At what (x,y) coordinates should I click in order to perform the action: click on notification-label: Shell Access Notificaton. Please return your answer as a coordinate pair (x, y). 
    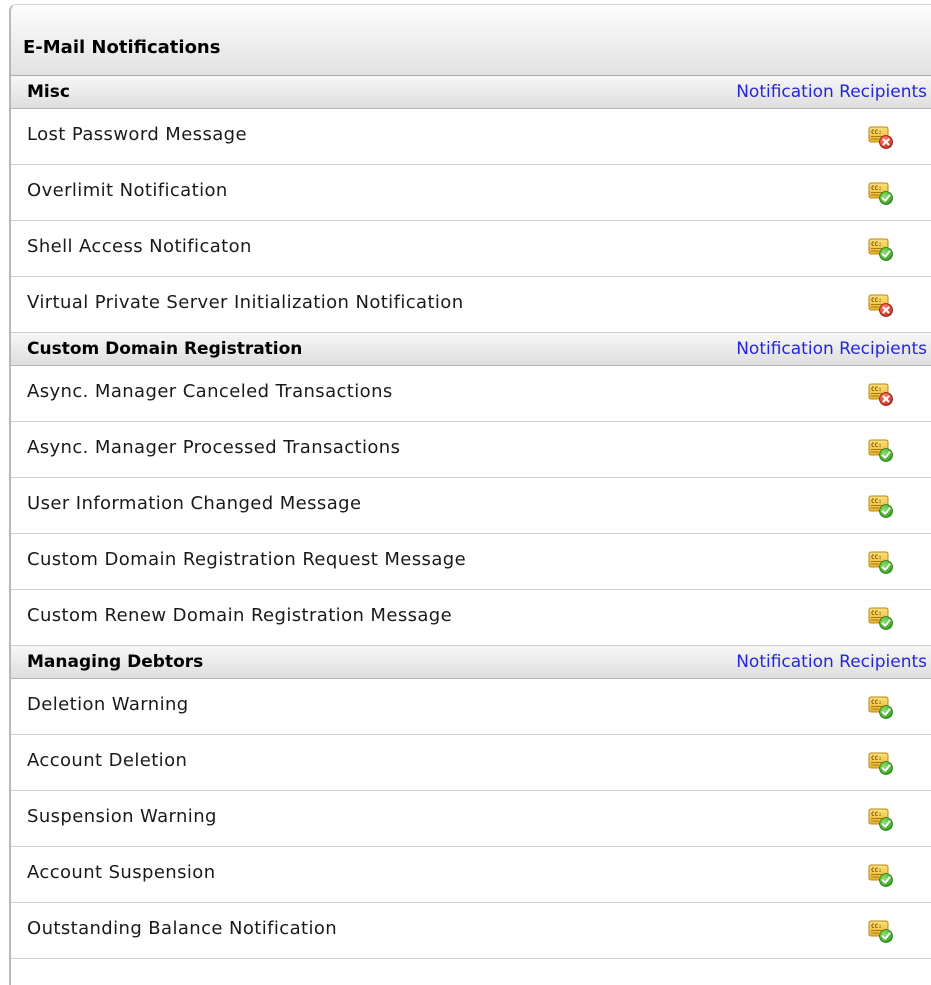
    Looking at the image, I should click on (139, 246).